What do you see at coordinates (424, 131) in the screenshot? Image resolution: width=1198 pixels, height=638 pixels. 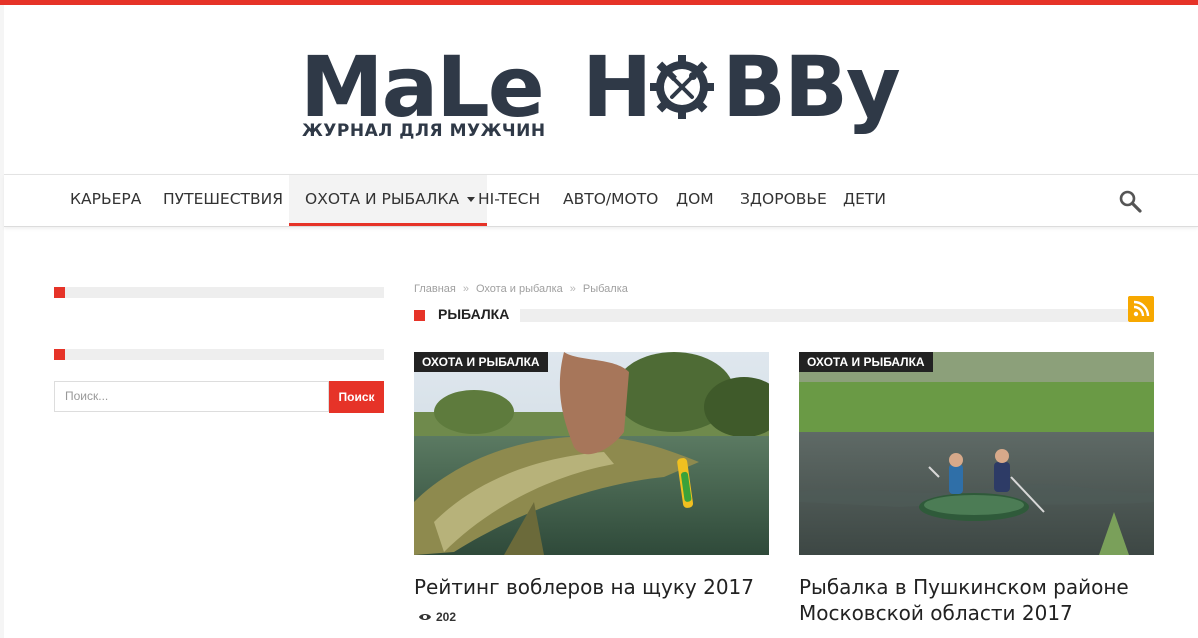 I see `logo-tagline: ЖУРНАЛ ДЛЯ МУЖЧИН` at bounding box center [424, 131].